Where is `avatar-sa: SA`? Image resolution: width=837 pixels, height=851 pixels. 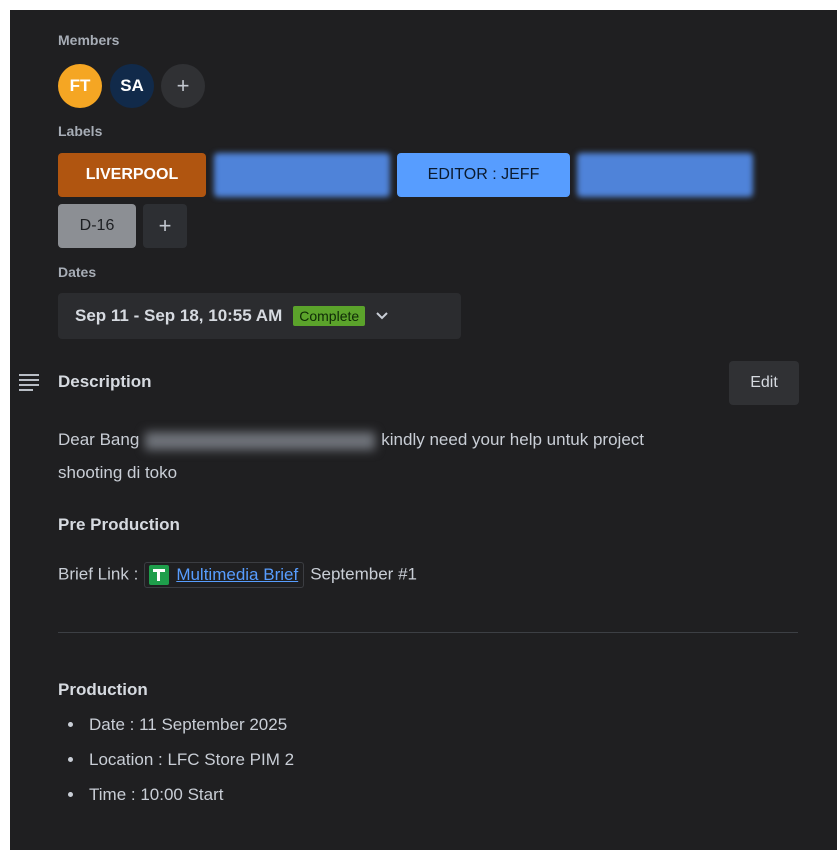
avatar-sa: SA is located at coordinates (132, 86).